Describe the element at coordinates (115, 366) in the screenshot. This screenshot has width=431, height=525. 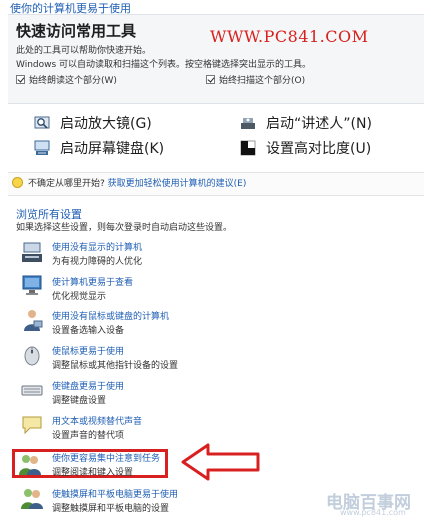
I see `settings-desc-mouse: 调整鼠标或其他指针设备的设置` at that location.